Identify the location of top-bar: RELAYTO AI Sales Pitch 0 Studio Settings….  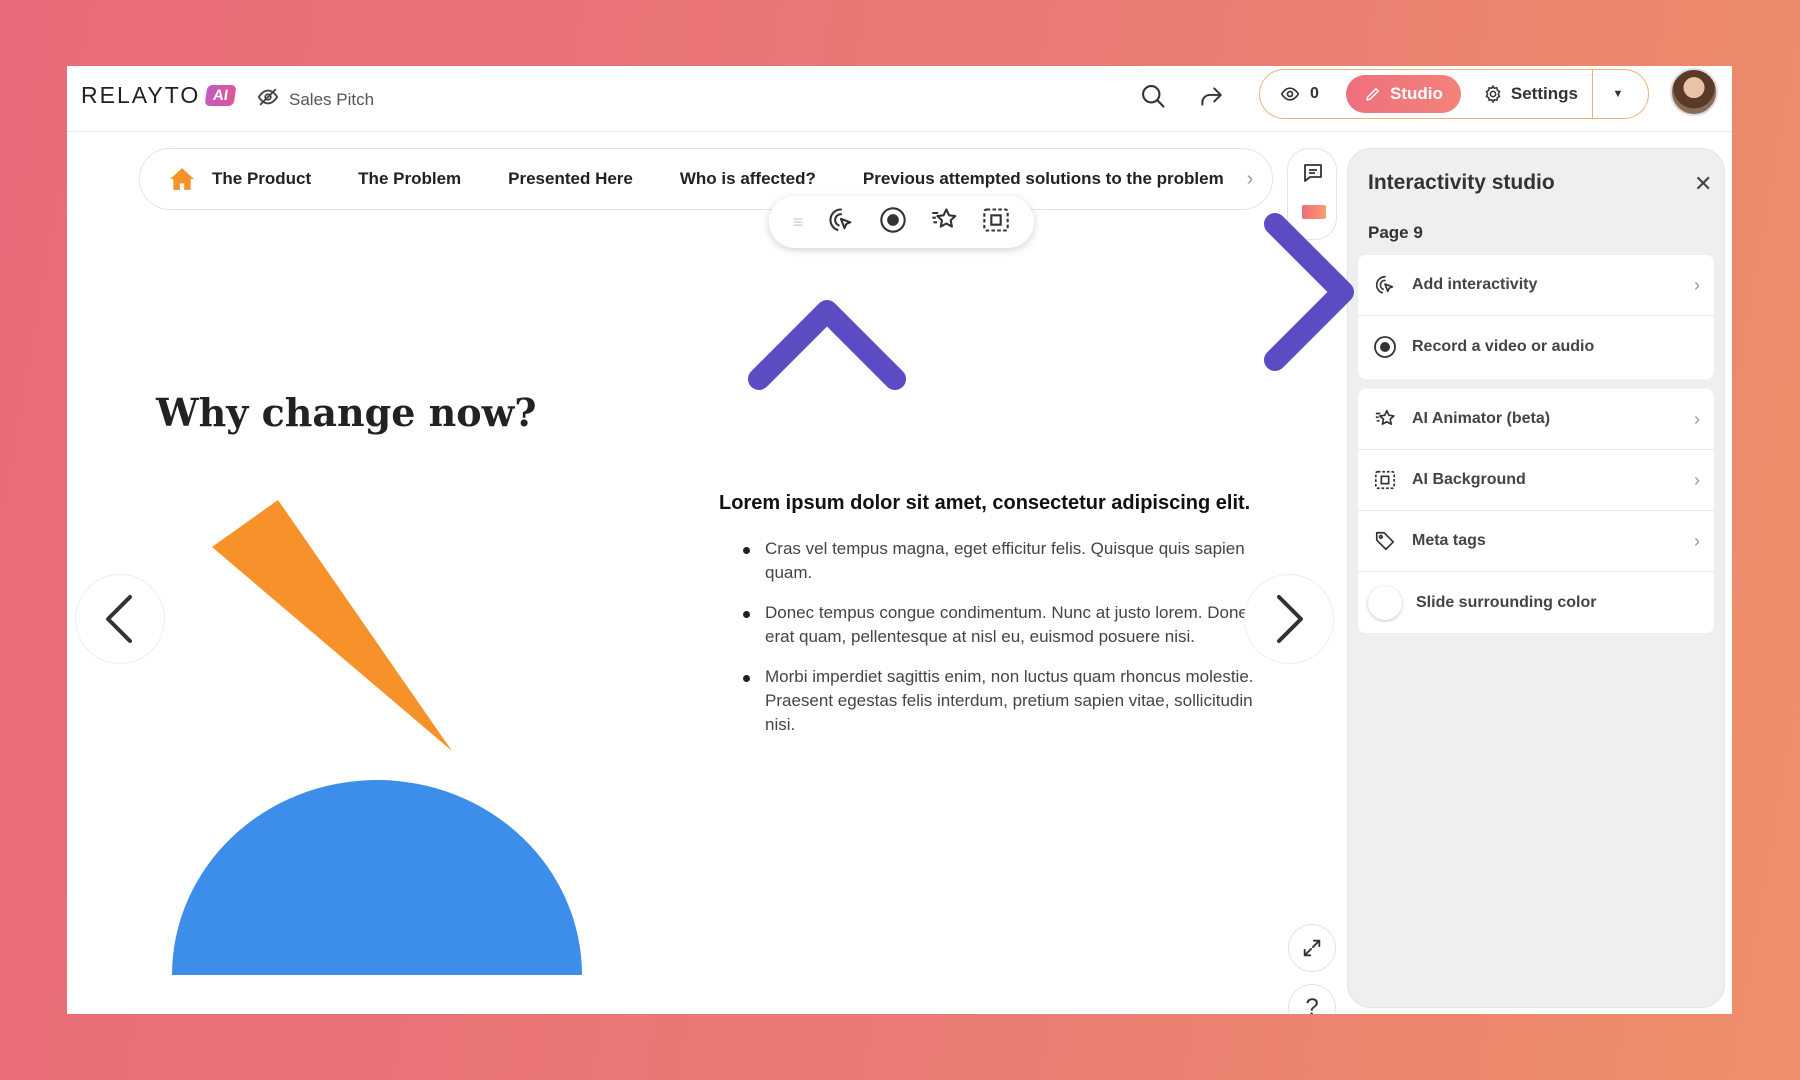
(899, 99).